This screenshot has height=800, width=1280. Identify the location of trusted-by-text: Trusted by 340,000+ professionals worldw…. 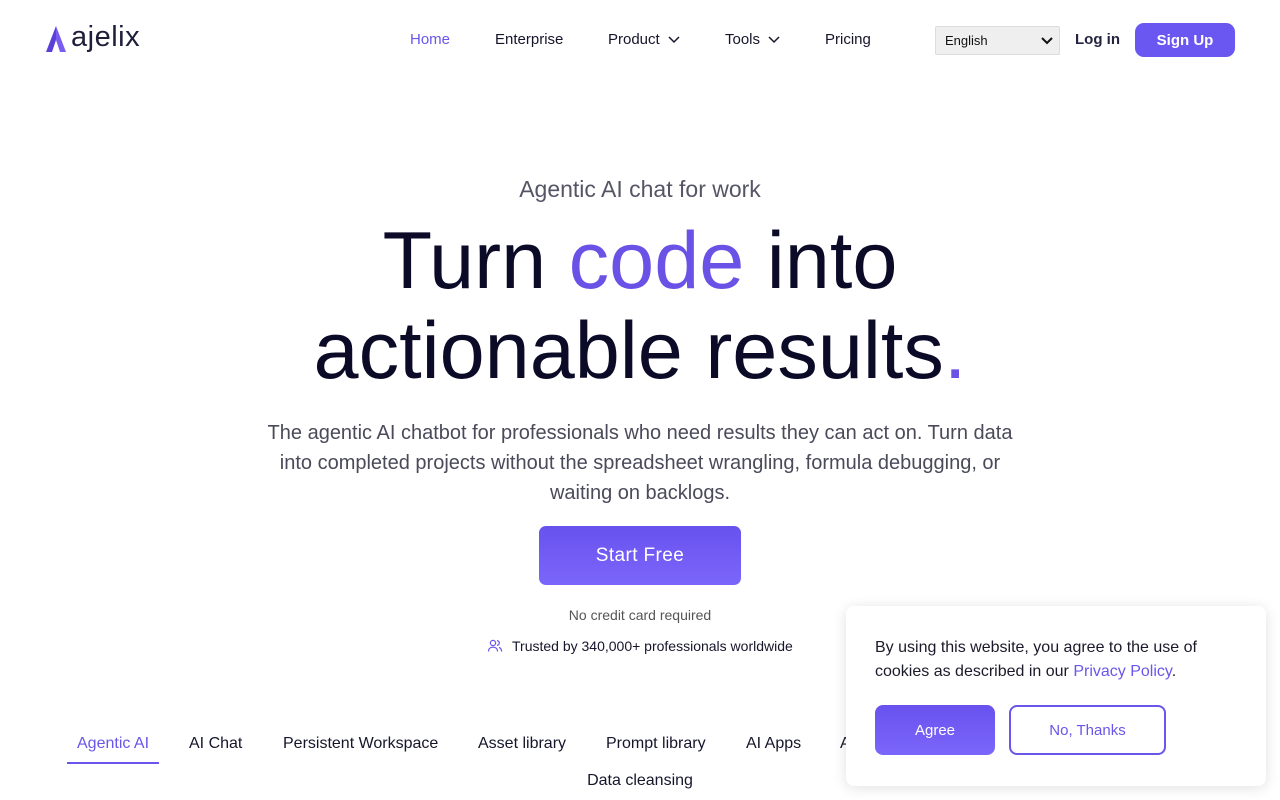
(652, 646).